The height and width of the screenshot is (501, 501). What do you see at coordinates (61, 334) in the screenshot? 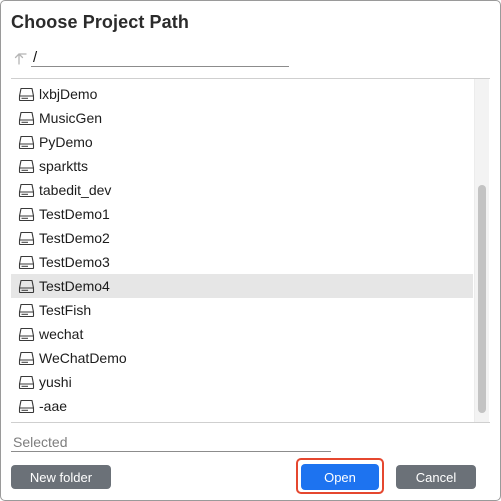
I see `list-item-label: wechat` at bounding box center [61, 334].